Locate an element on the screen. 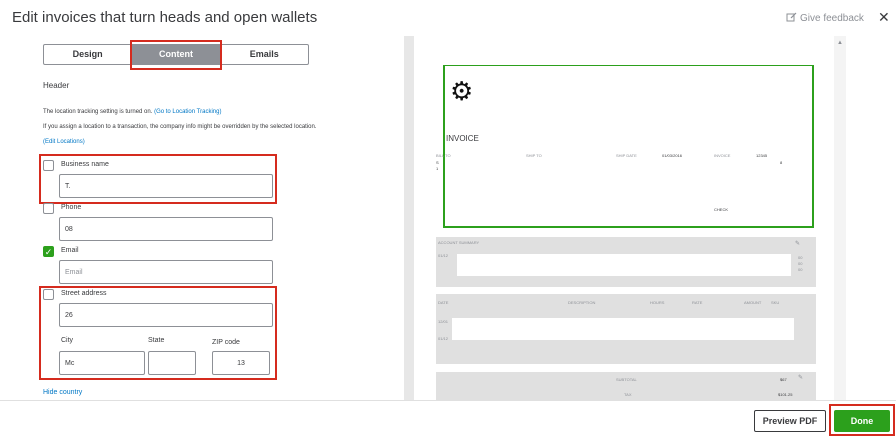  phone-checkbox is located at coordinates (48, 208).